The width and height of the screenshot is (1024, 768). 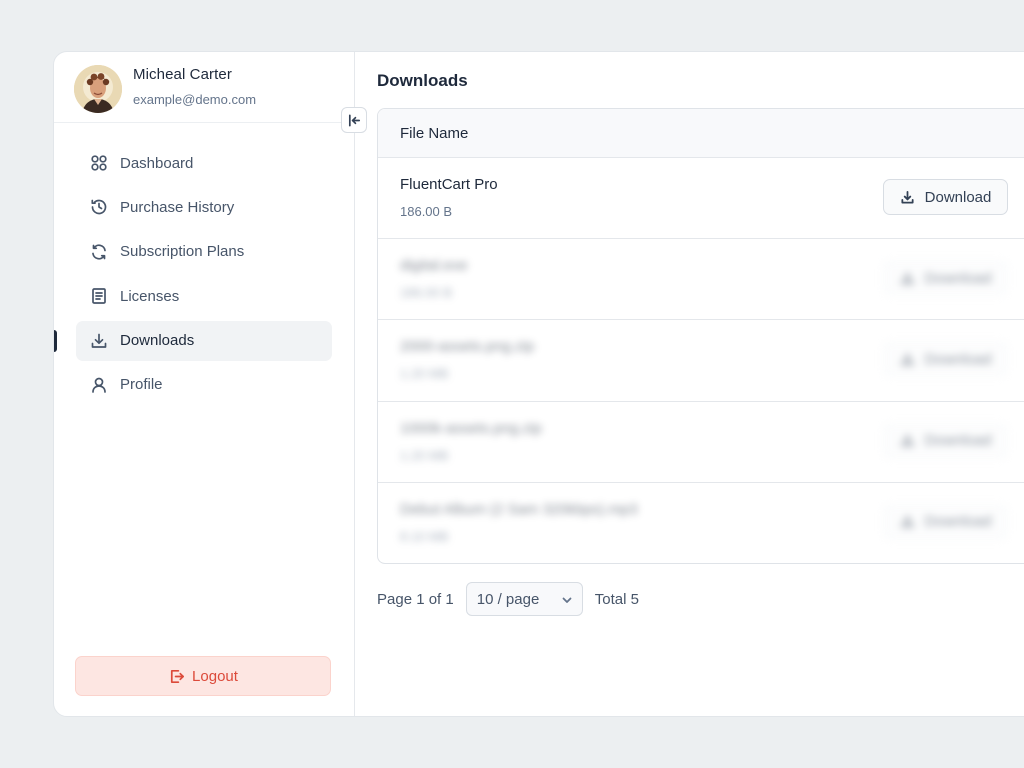 I want to click on sidebar-item-profile: Profile, so click(x=204, y=385).